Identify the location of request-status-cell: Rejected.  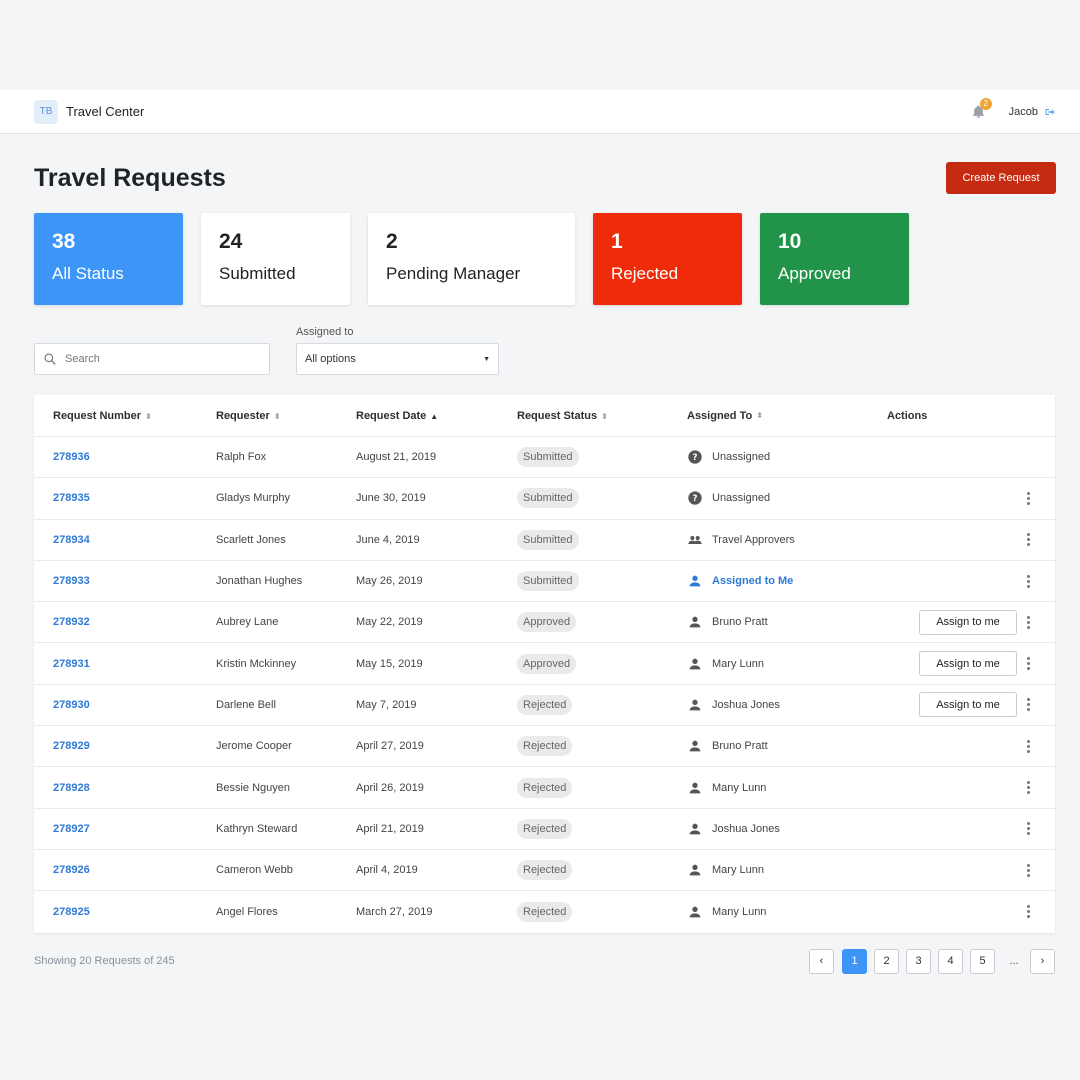
(602, 704).